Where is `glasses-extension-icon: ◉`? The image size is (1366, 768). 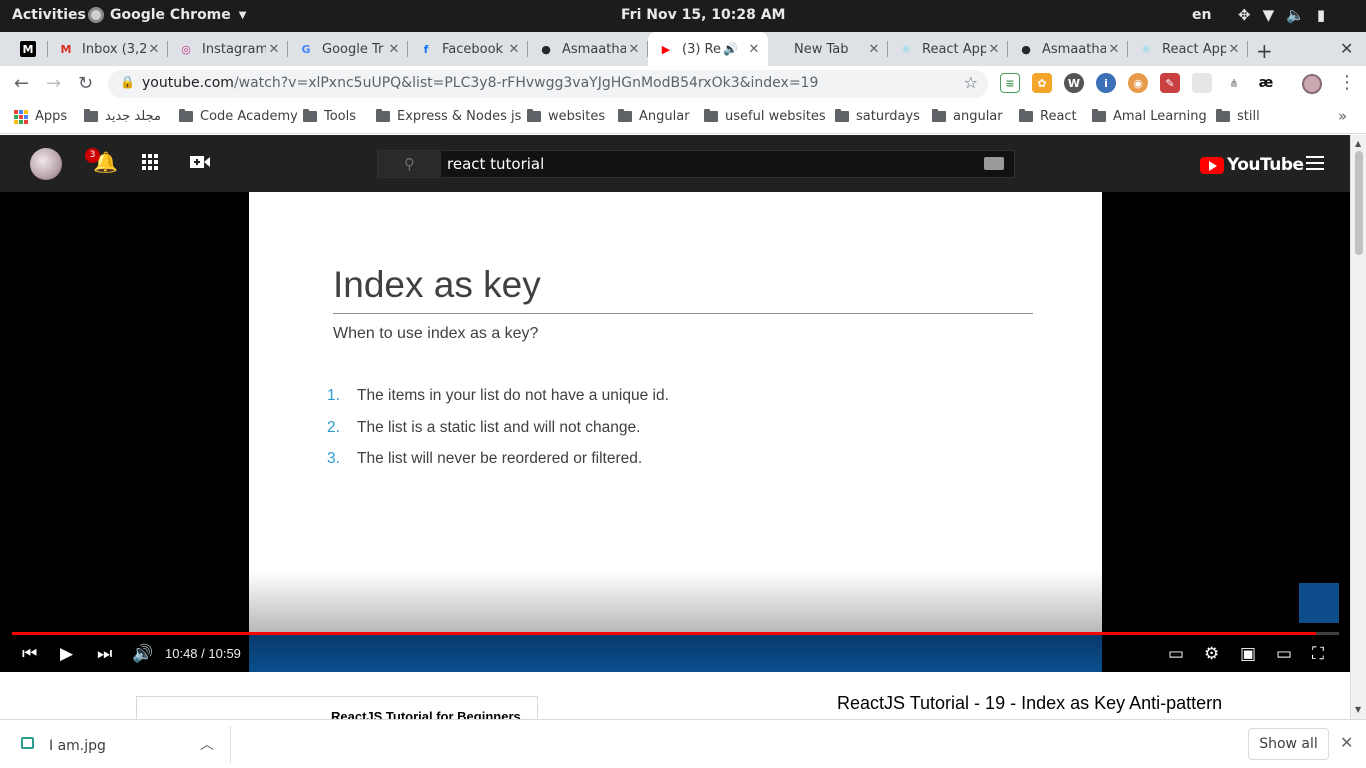 glasses-extension-icon: ◉ is located at coordinates (1138, 83).